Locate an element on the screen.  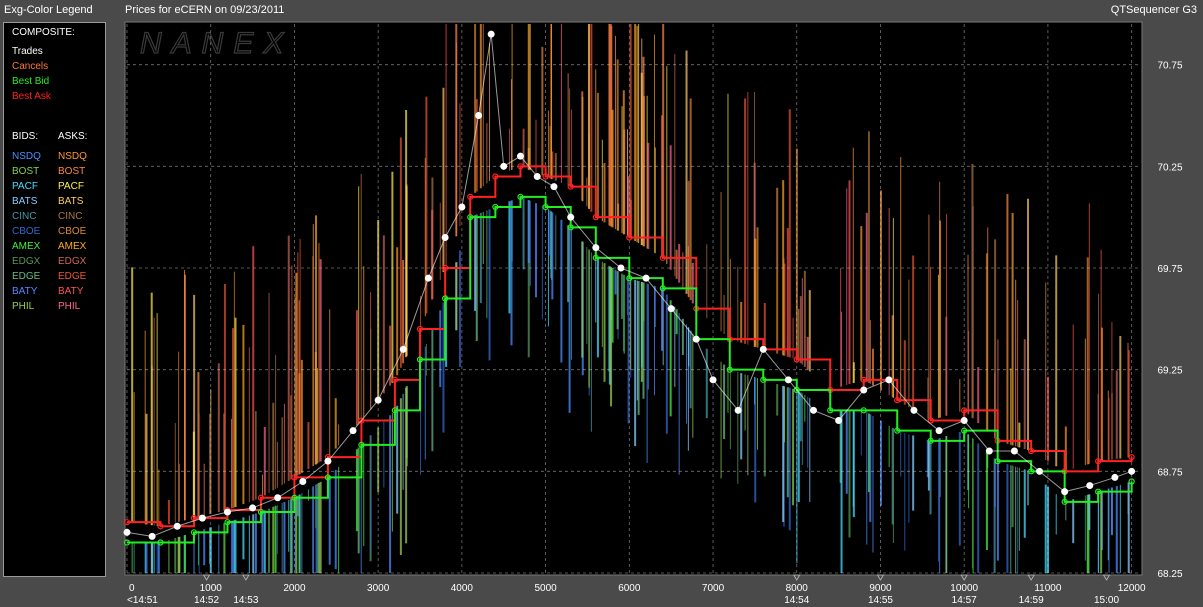
x-tick-label: 9000 is located at coordinates (880, 588).